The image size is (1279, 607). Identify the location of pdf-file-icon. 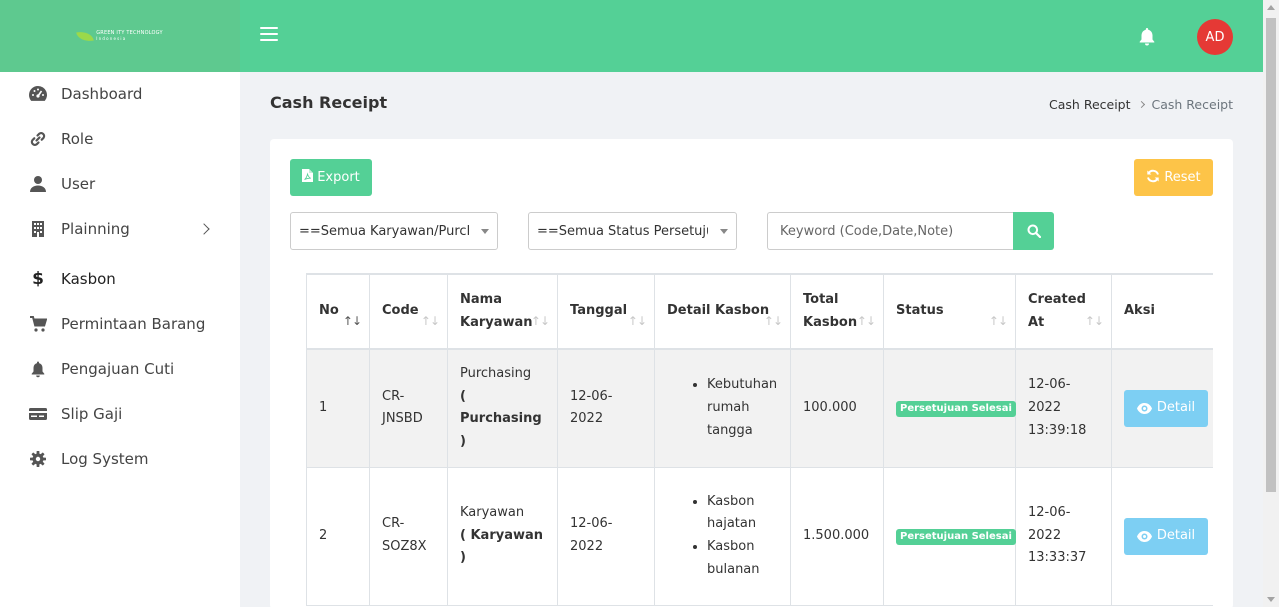
(308, 177).